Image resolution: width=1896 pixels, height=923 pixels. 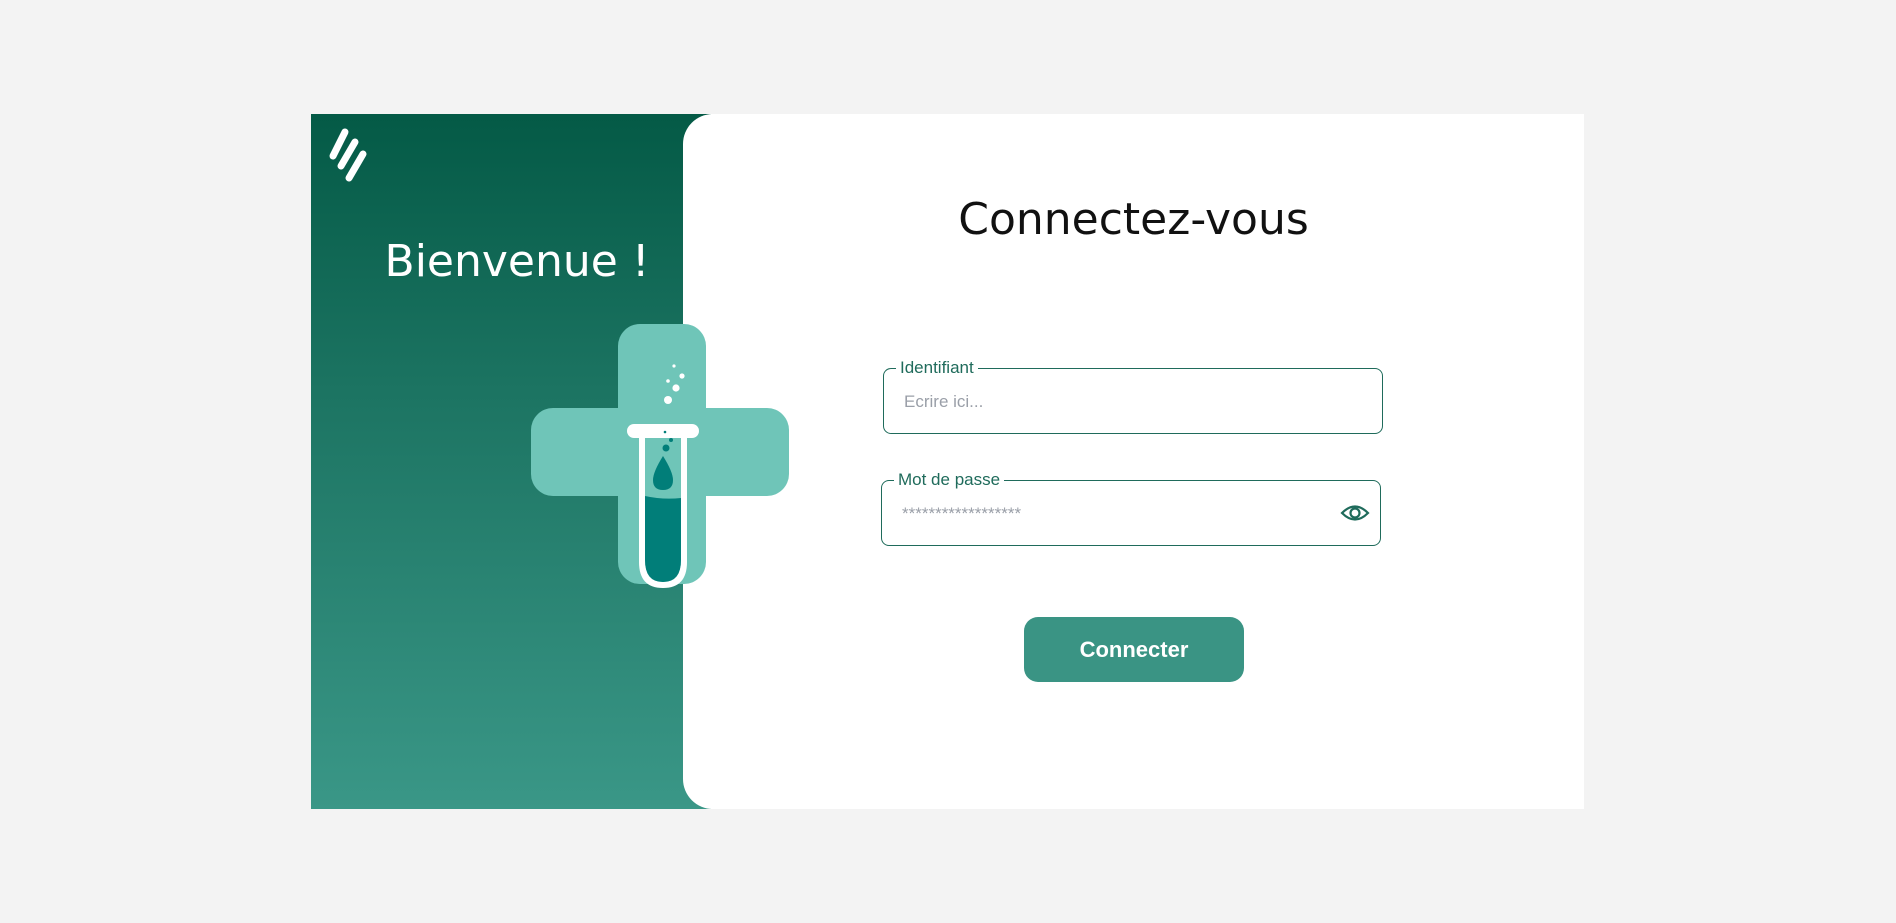 I want to click on eye-icon, so click(x=1355, y=513).